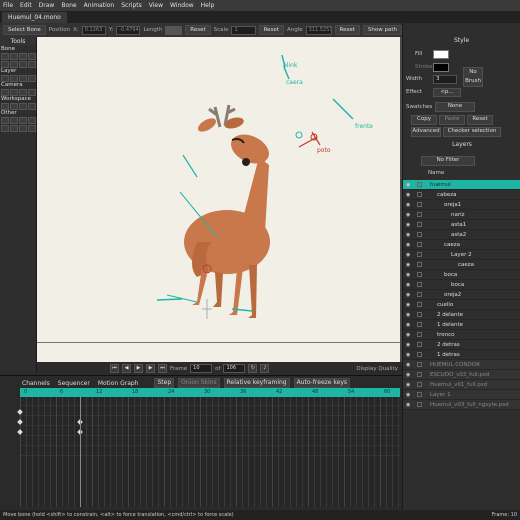 The width and height of the screenshot is (520, 520). I want to click on layer-row: ◉ Huemul_v01_full.psd, so click(461, 385).